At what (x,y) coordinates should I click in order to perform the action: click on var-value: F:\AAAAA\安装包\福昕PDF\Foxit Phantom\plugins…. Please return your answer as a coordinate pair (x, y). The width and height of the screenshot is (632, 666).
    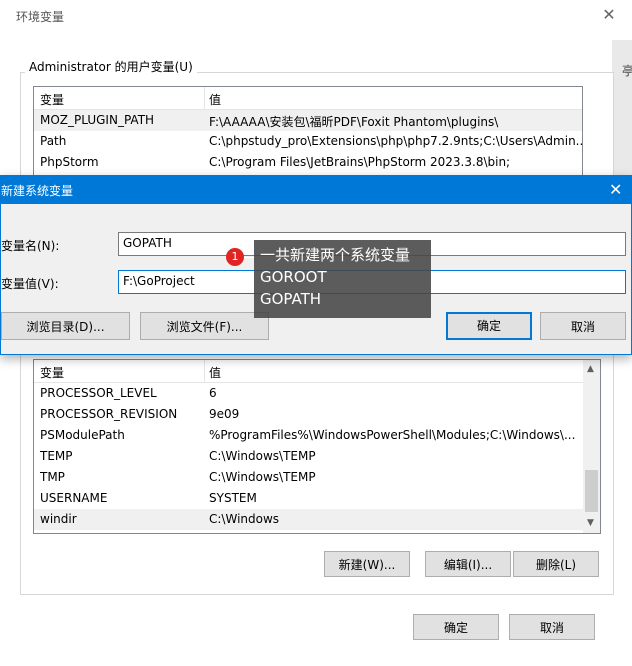
    Looking at the image, I should click on (354, 122).